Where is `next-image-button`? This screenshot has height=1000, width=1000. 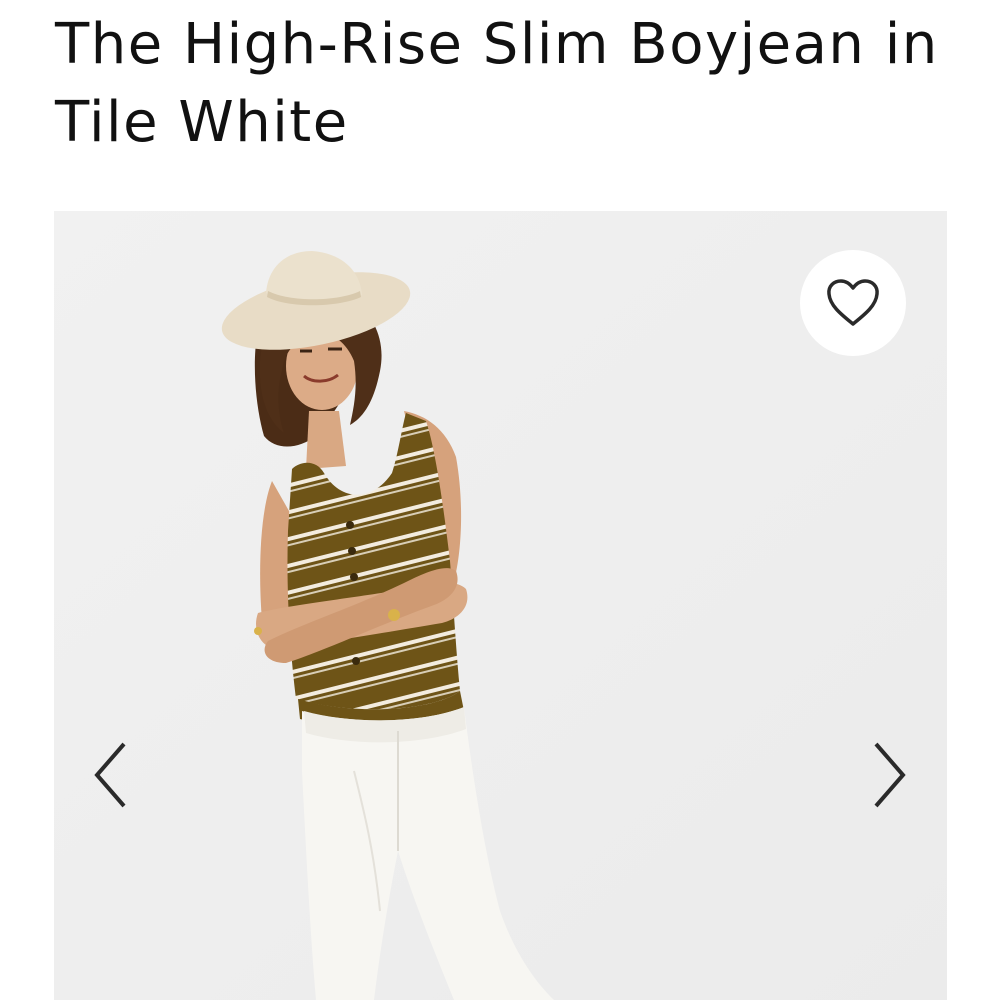
next-image-button is located at coordinates (889, 775).